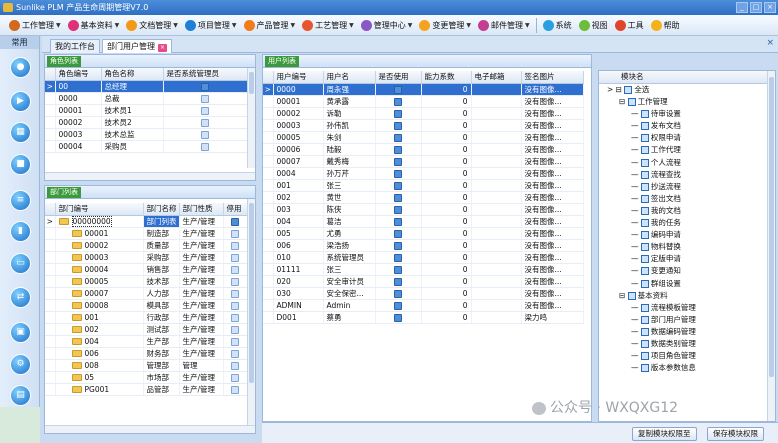  I want to click on module-tree-node: — 部门用户管理, so click(683, 320).